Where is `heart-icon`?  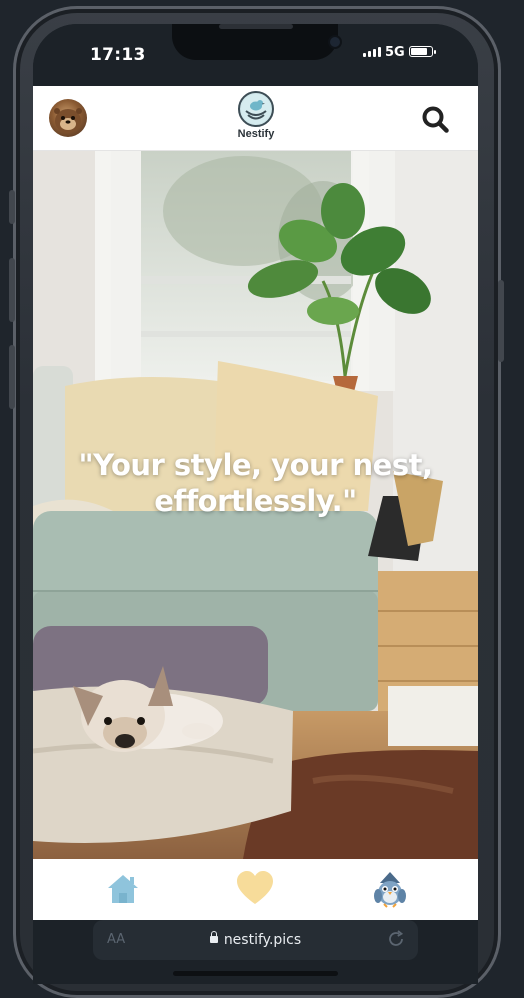 heart-icon is located at coordinates (255, 887).